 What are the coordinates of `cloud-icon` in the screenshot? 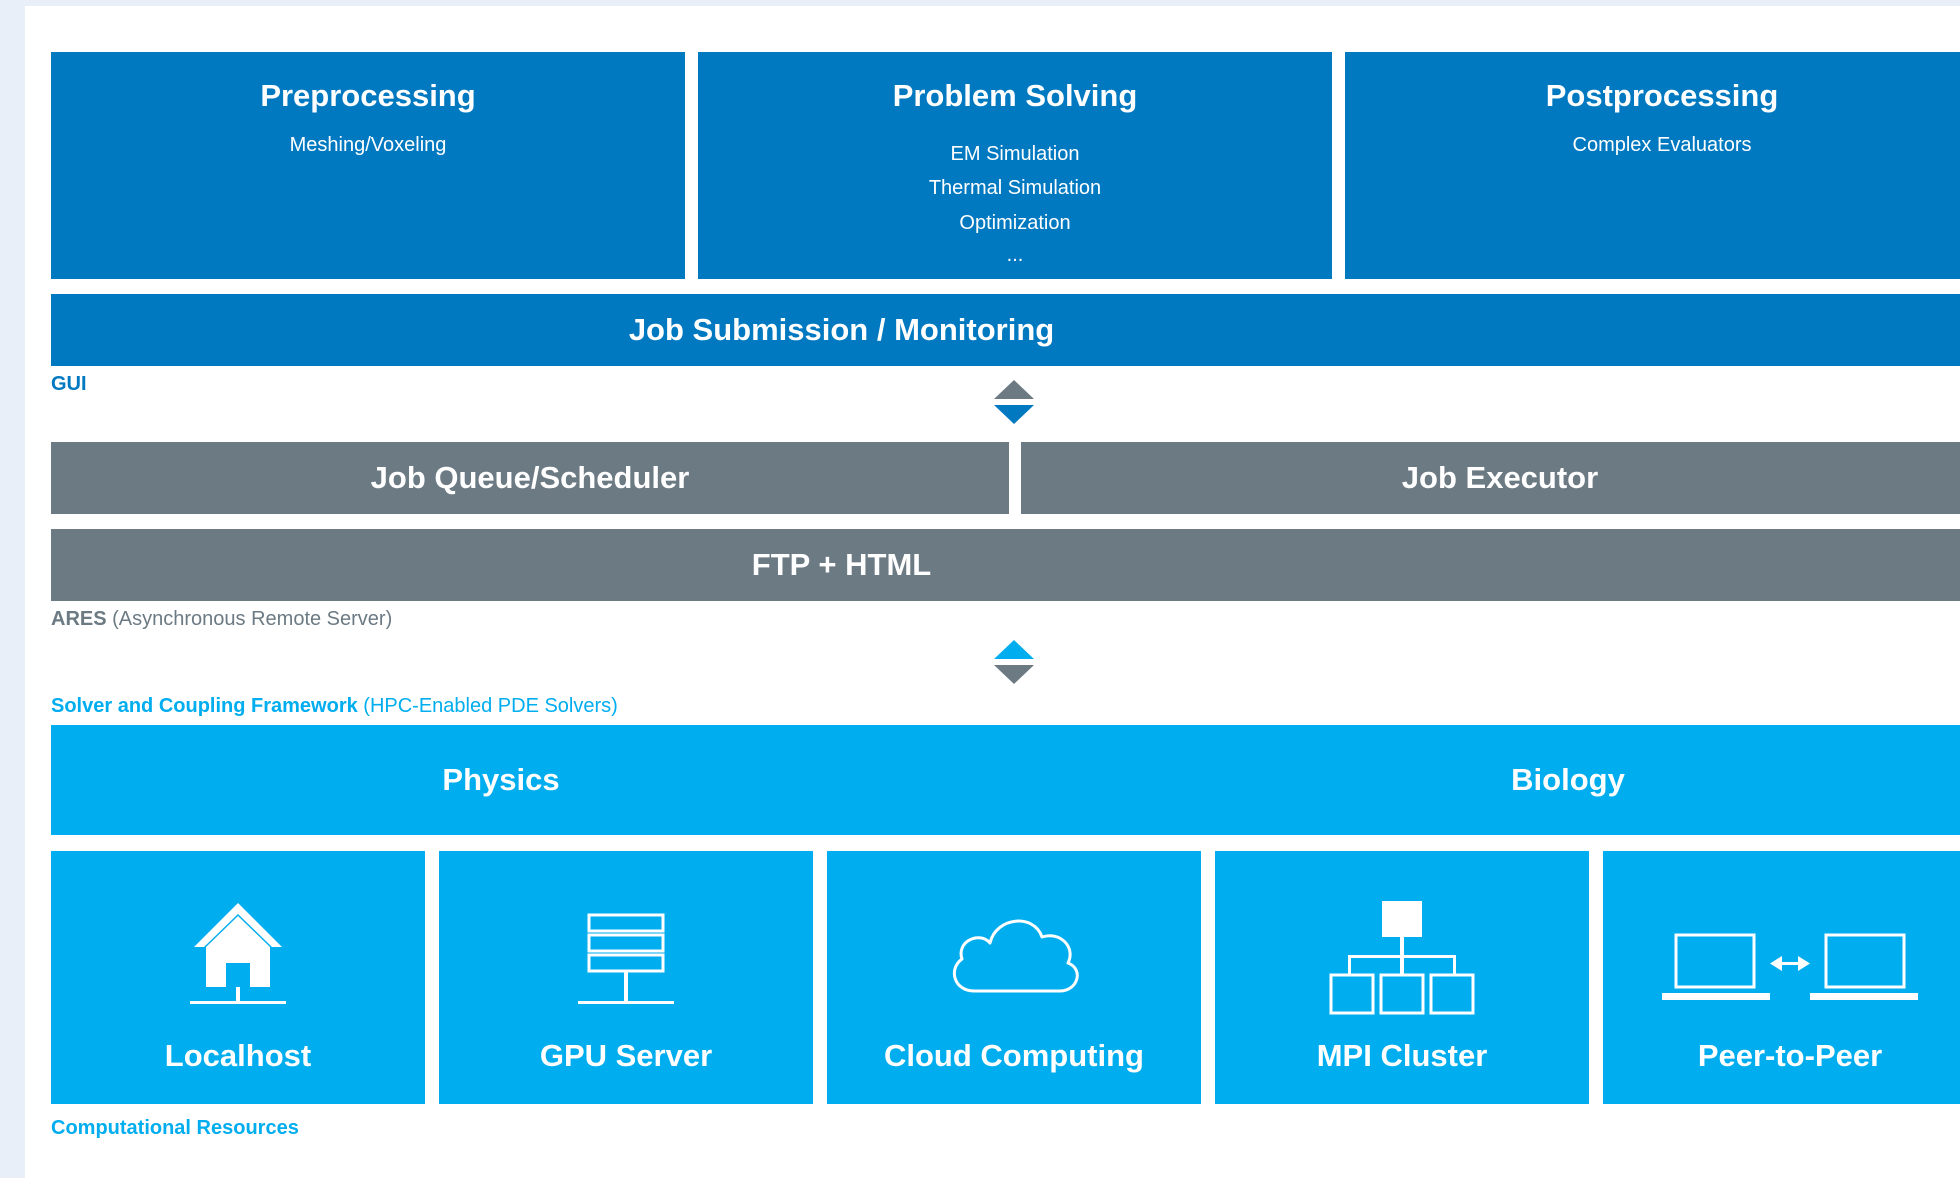 It's located at (1015, 956).